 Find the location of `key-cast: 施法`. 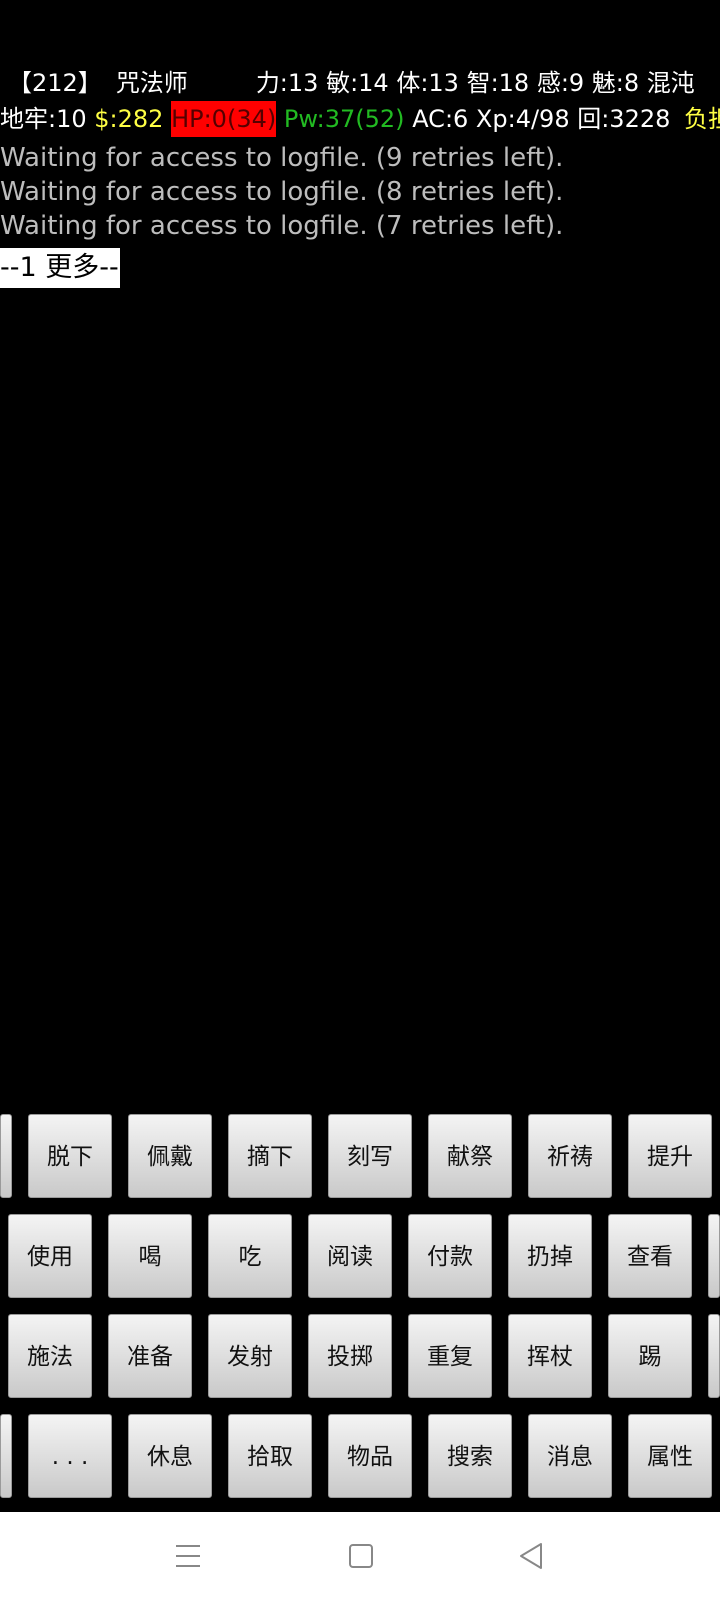

key-cast: 施法 is located at coordinates (50, 1356).